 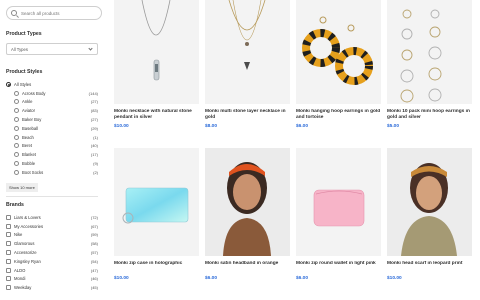 I want to click on style-option-label: Beret, so click(x=27, y=146).